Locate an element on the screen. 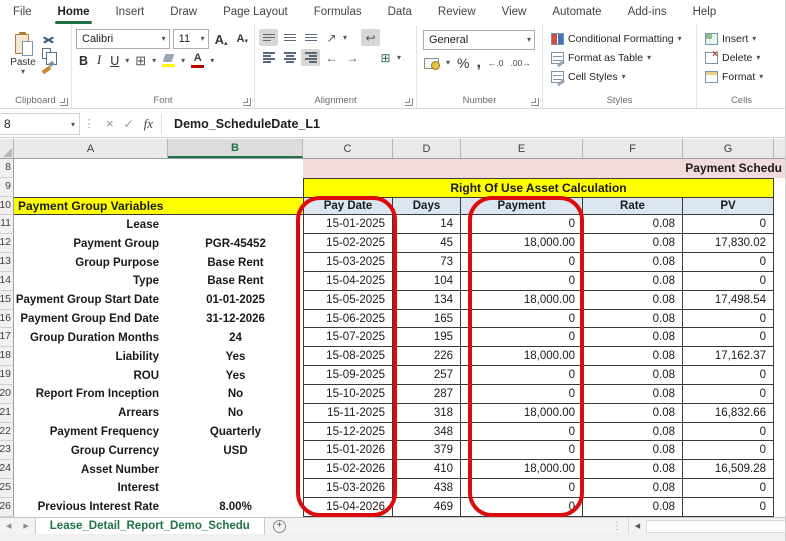 This screenshot has width=786, height=541. variable-value: No is located at coordinates (235, 394).